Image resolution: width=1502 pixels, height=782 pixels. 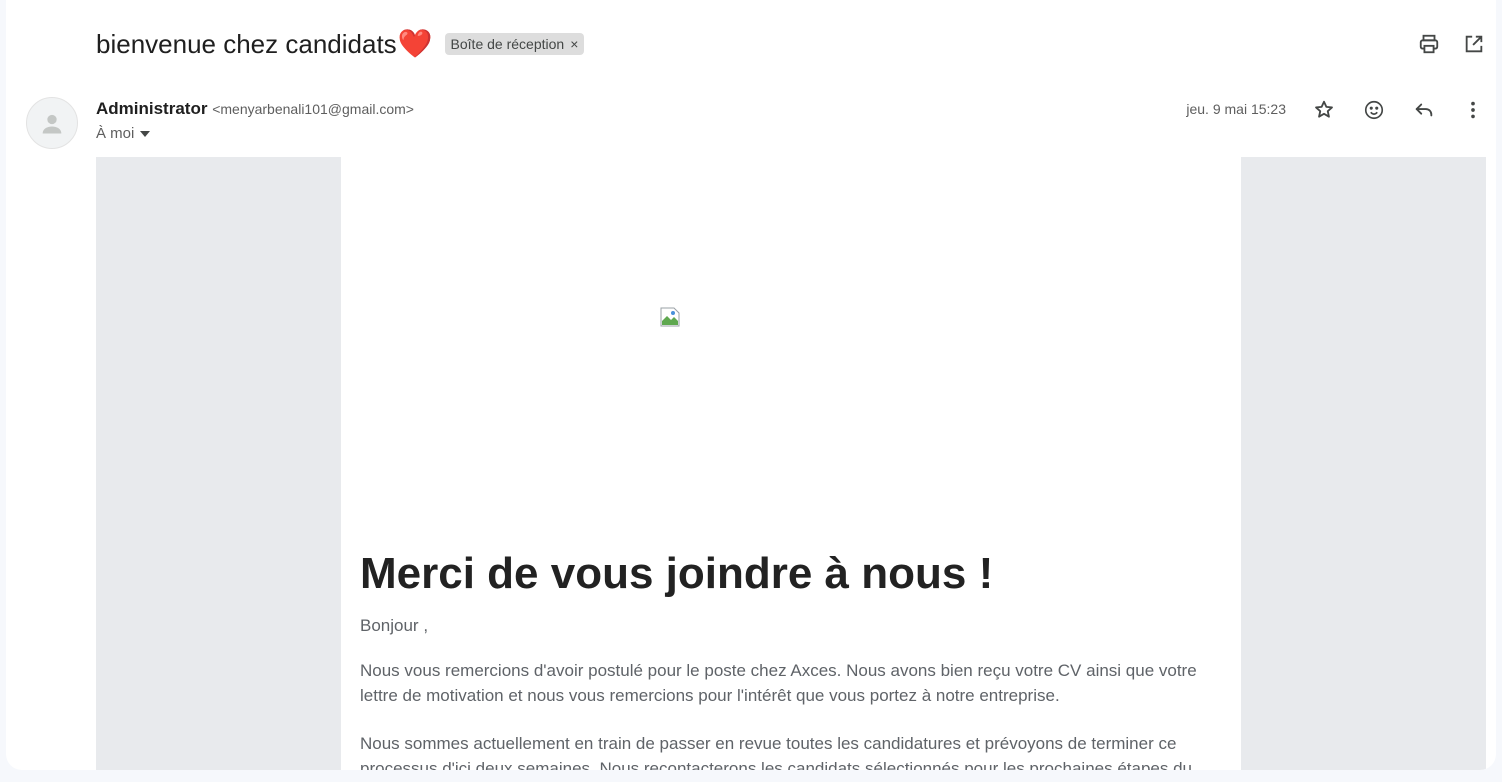 What do you see at coordinates (145, 133) in the screenshot?
I see `chevron-down-icon` at bounding box center [145, 133].